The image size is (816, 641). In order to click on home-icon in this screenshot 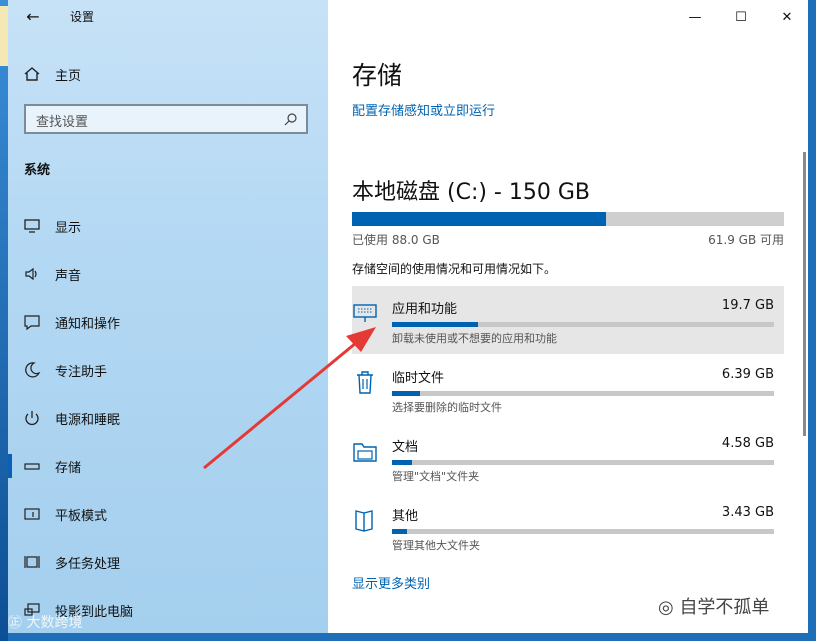, I will do `click(32, 74)`.